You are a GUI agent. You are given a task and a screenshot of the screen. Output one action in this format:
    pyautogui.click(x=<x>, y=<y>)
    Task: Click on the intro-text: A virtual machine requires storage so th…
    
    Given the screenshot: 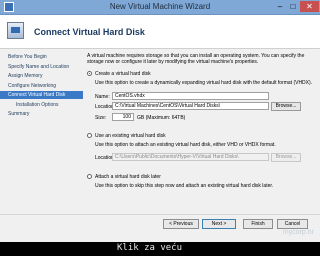 What is the action you would take?
    pyautogui.click(x=196, y=59)
    